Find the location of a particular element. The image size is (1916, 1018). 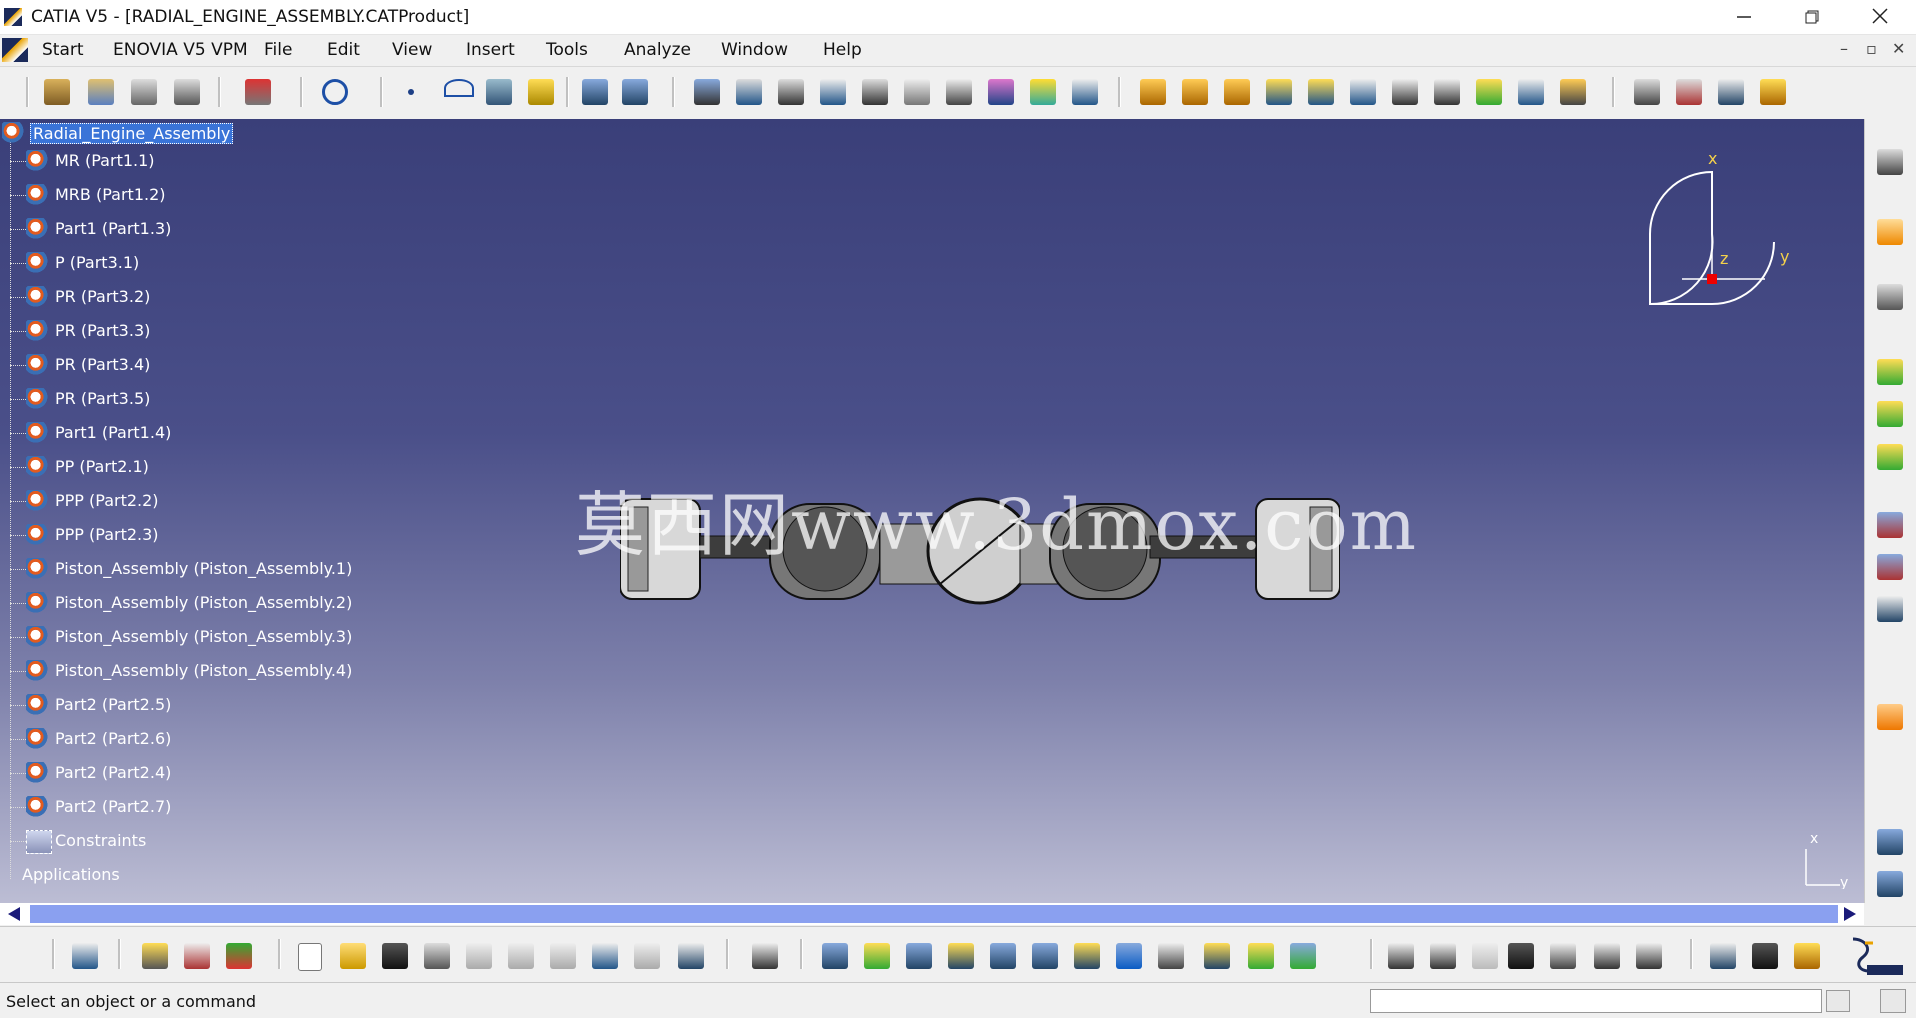

select-arrow-icon is located at coordinates (1890, 232).